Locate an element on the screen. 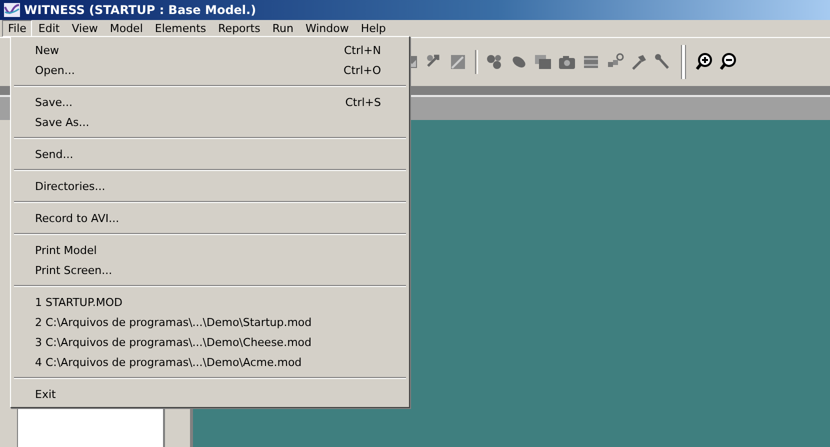 This screenshot has width=830, height=447. menu-bar-item: Edit is located at coordinates (49, 28).